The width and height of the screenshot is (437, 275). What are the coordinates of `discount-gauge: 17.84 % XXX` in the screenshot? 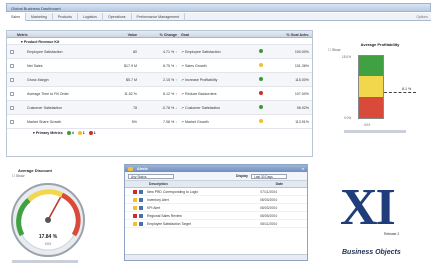 It's located at (48, 220).